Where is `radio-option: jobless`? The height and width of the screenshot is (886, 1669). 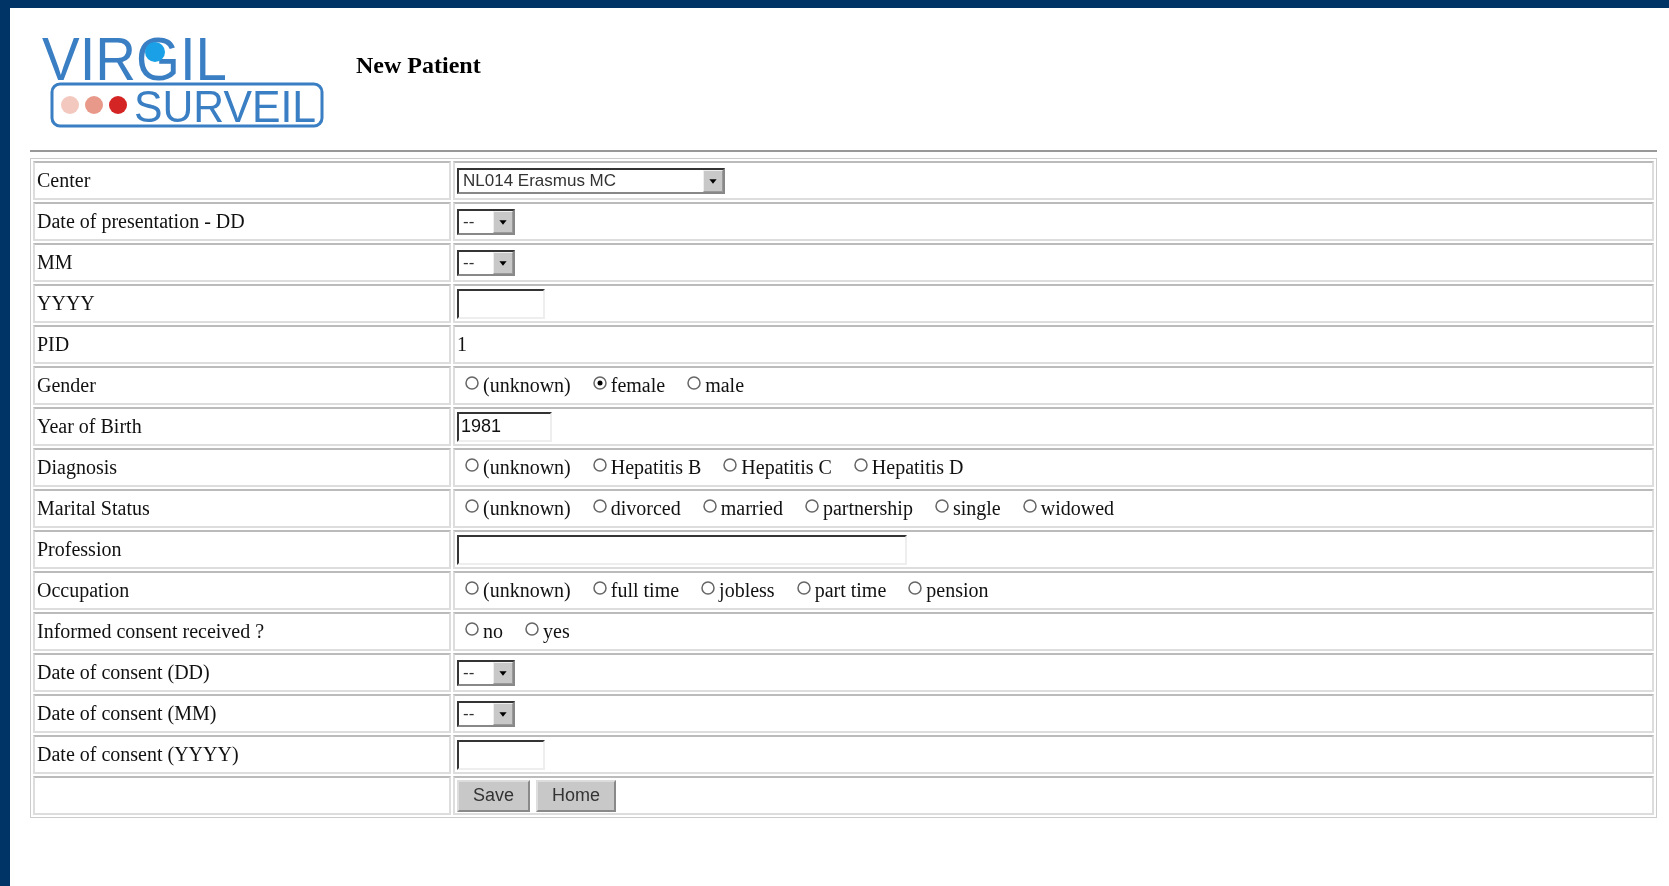
radio-option: jobless is located at coordinates (738, 590).